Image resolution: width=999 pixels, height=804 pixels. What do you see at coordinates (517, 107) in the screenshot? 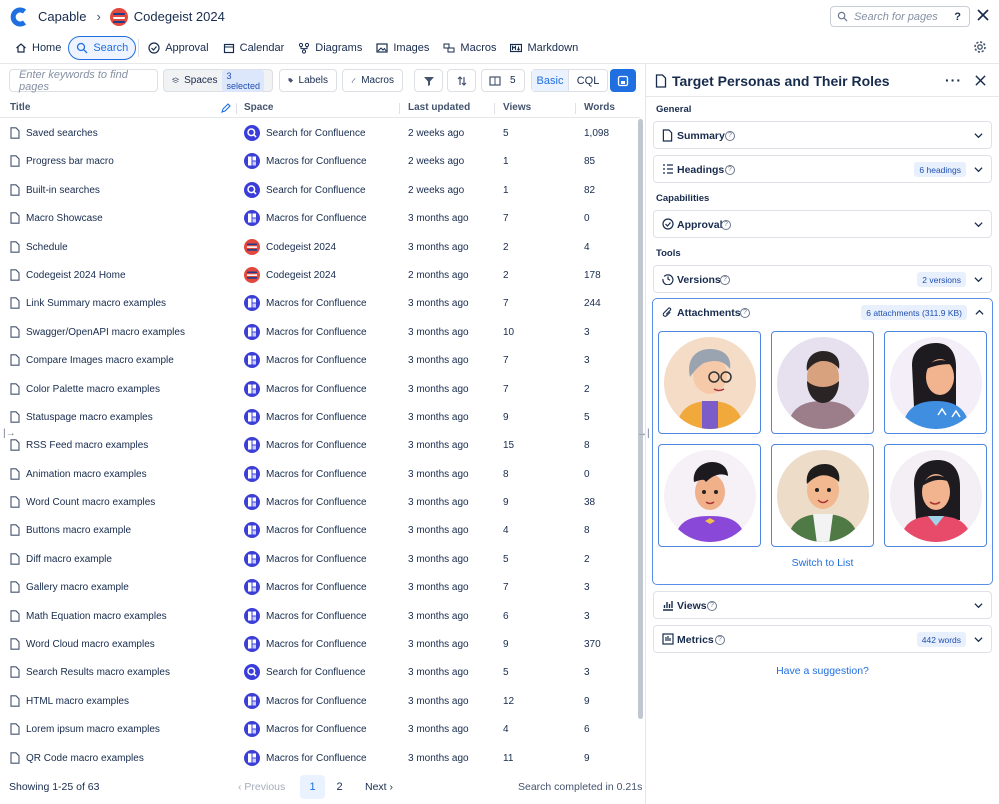
I see `column-views: Views` at bounding box center [517, 107].